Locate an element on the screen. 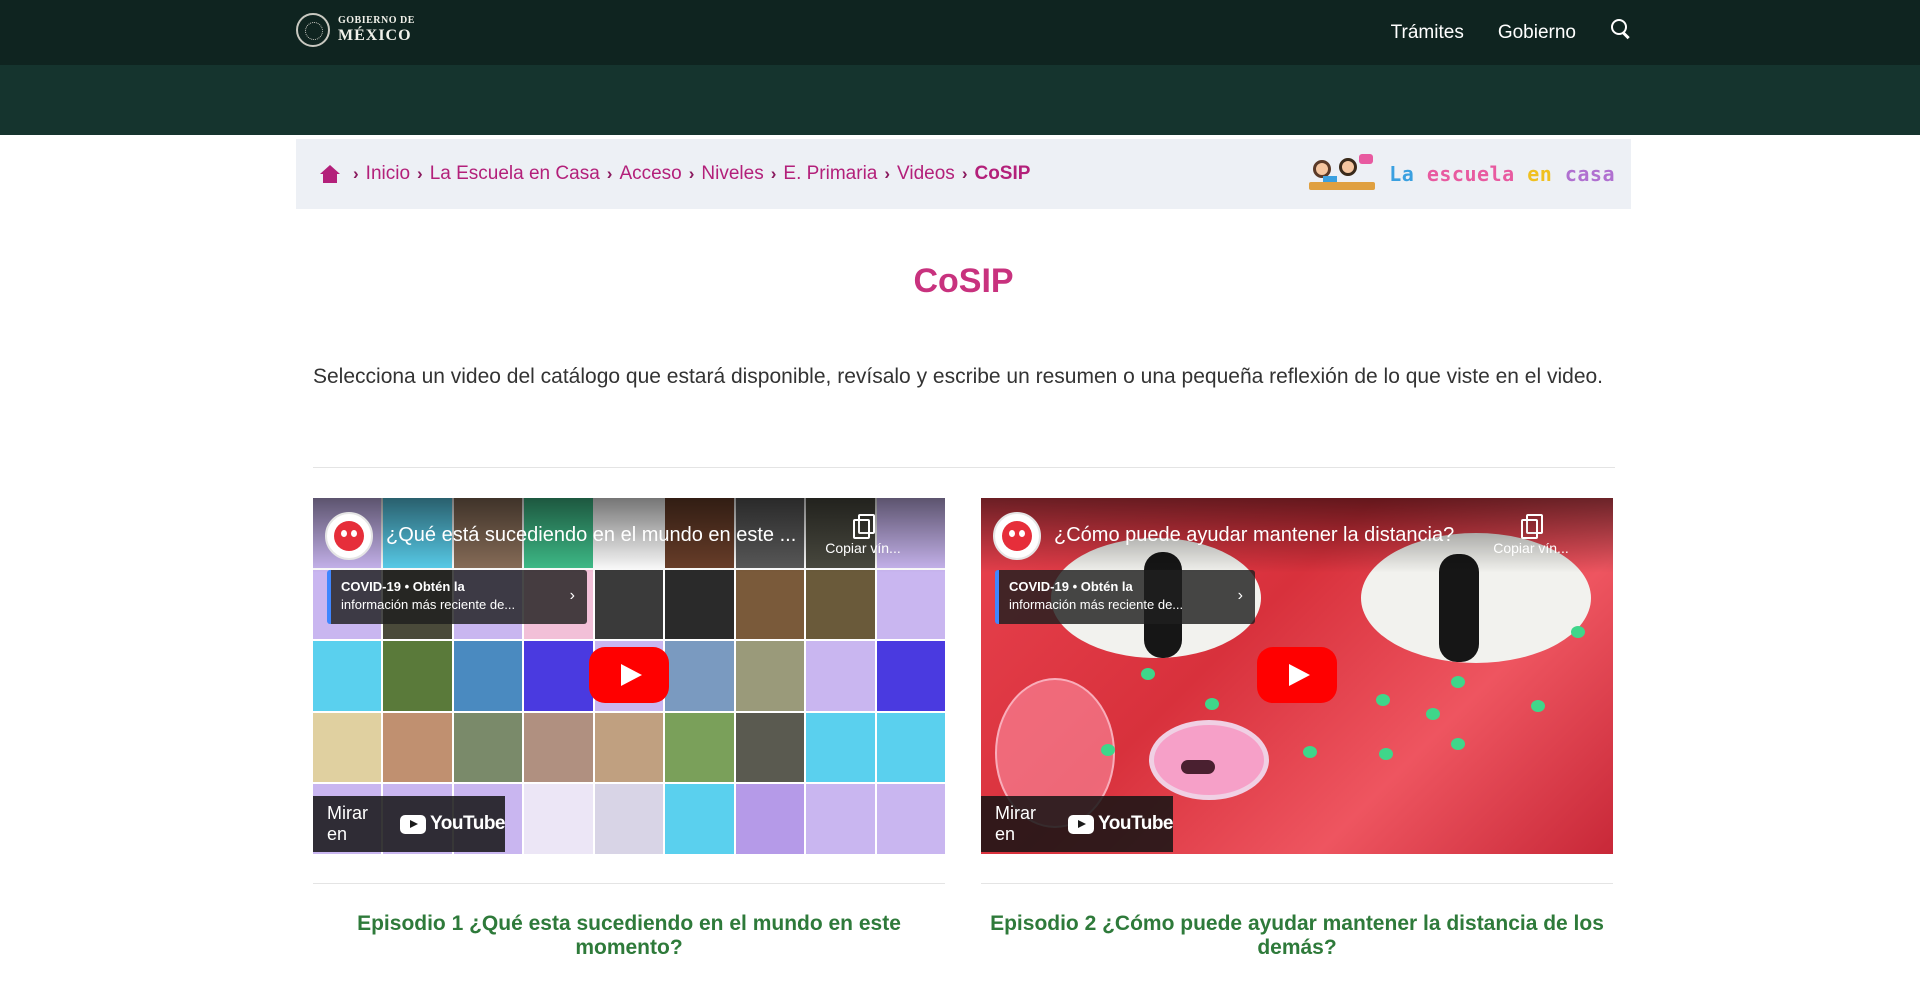 The image size is (1920, 996). brand-word-escuela: escuela is located at coordinates (1470, 174).